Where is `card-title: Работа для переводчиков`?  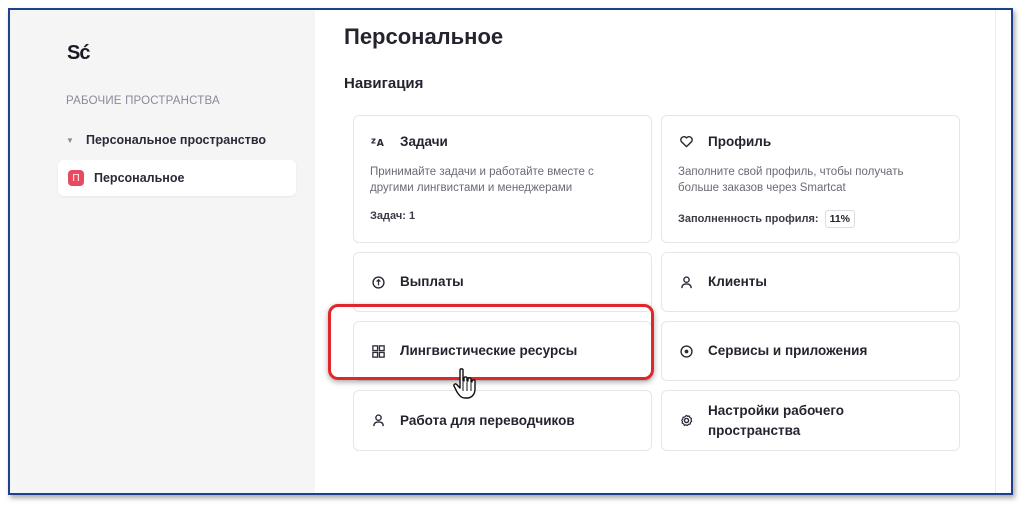
card-title: Работа для переводчиков is located at coordinates (487, 420).